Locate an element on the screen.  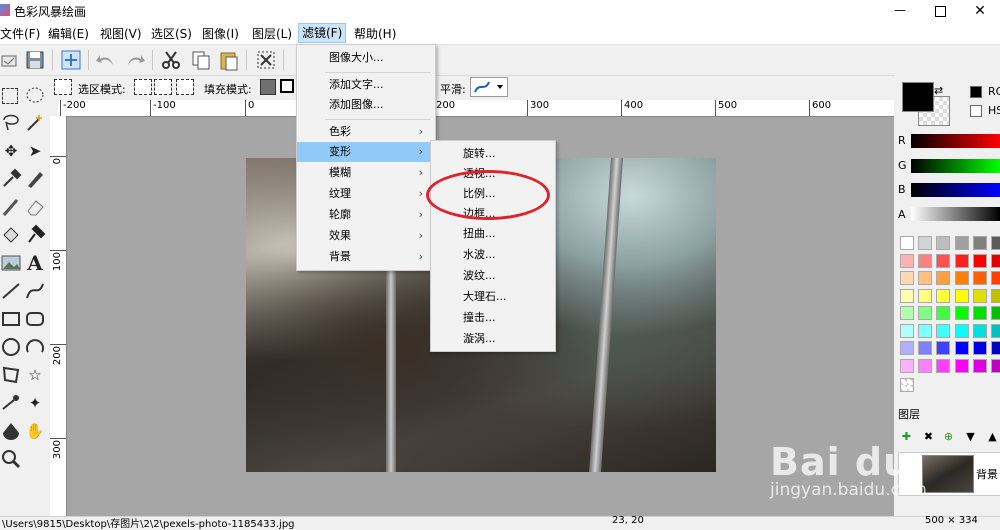
filter-menu-item: 轮廓 › is located at coordinates (365, 215).